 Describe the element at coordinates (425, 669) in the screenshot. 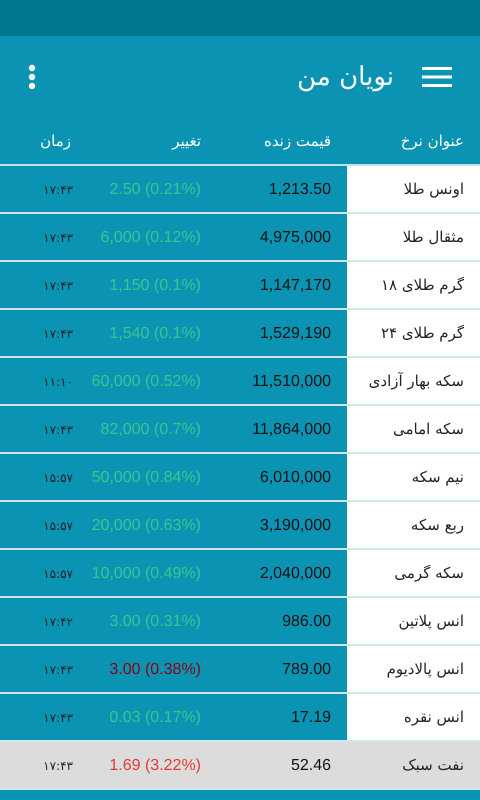

I see `rate-name: انس پالادیوم` at that location.